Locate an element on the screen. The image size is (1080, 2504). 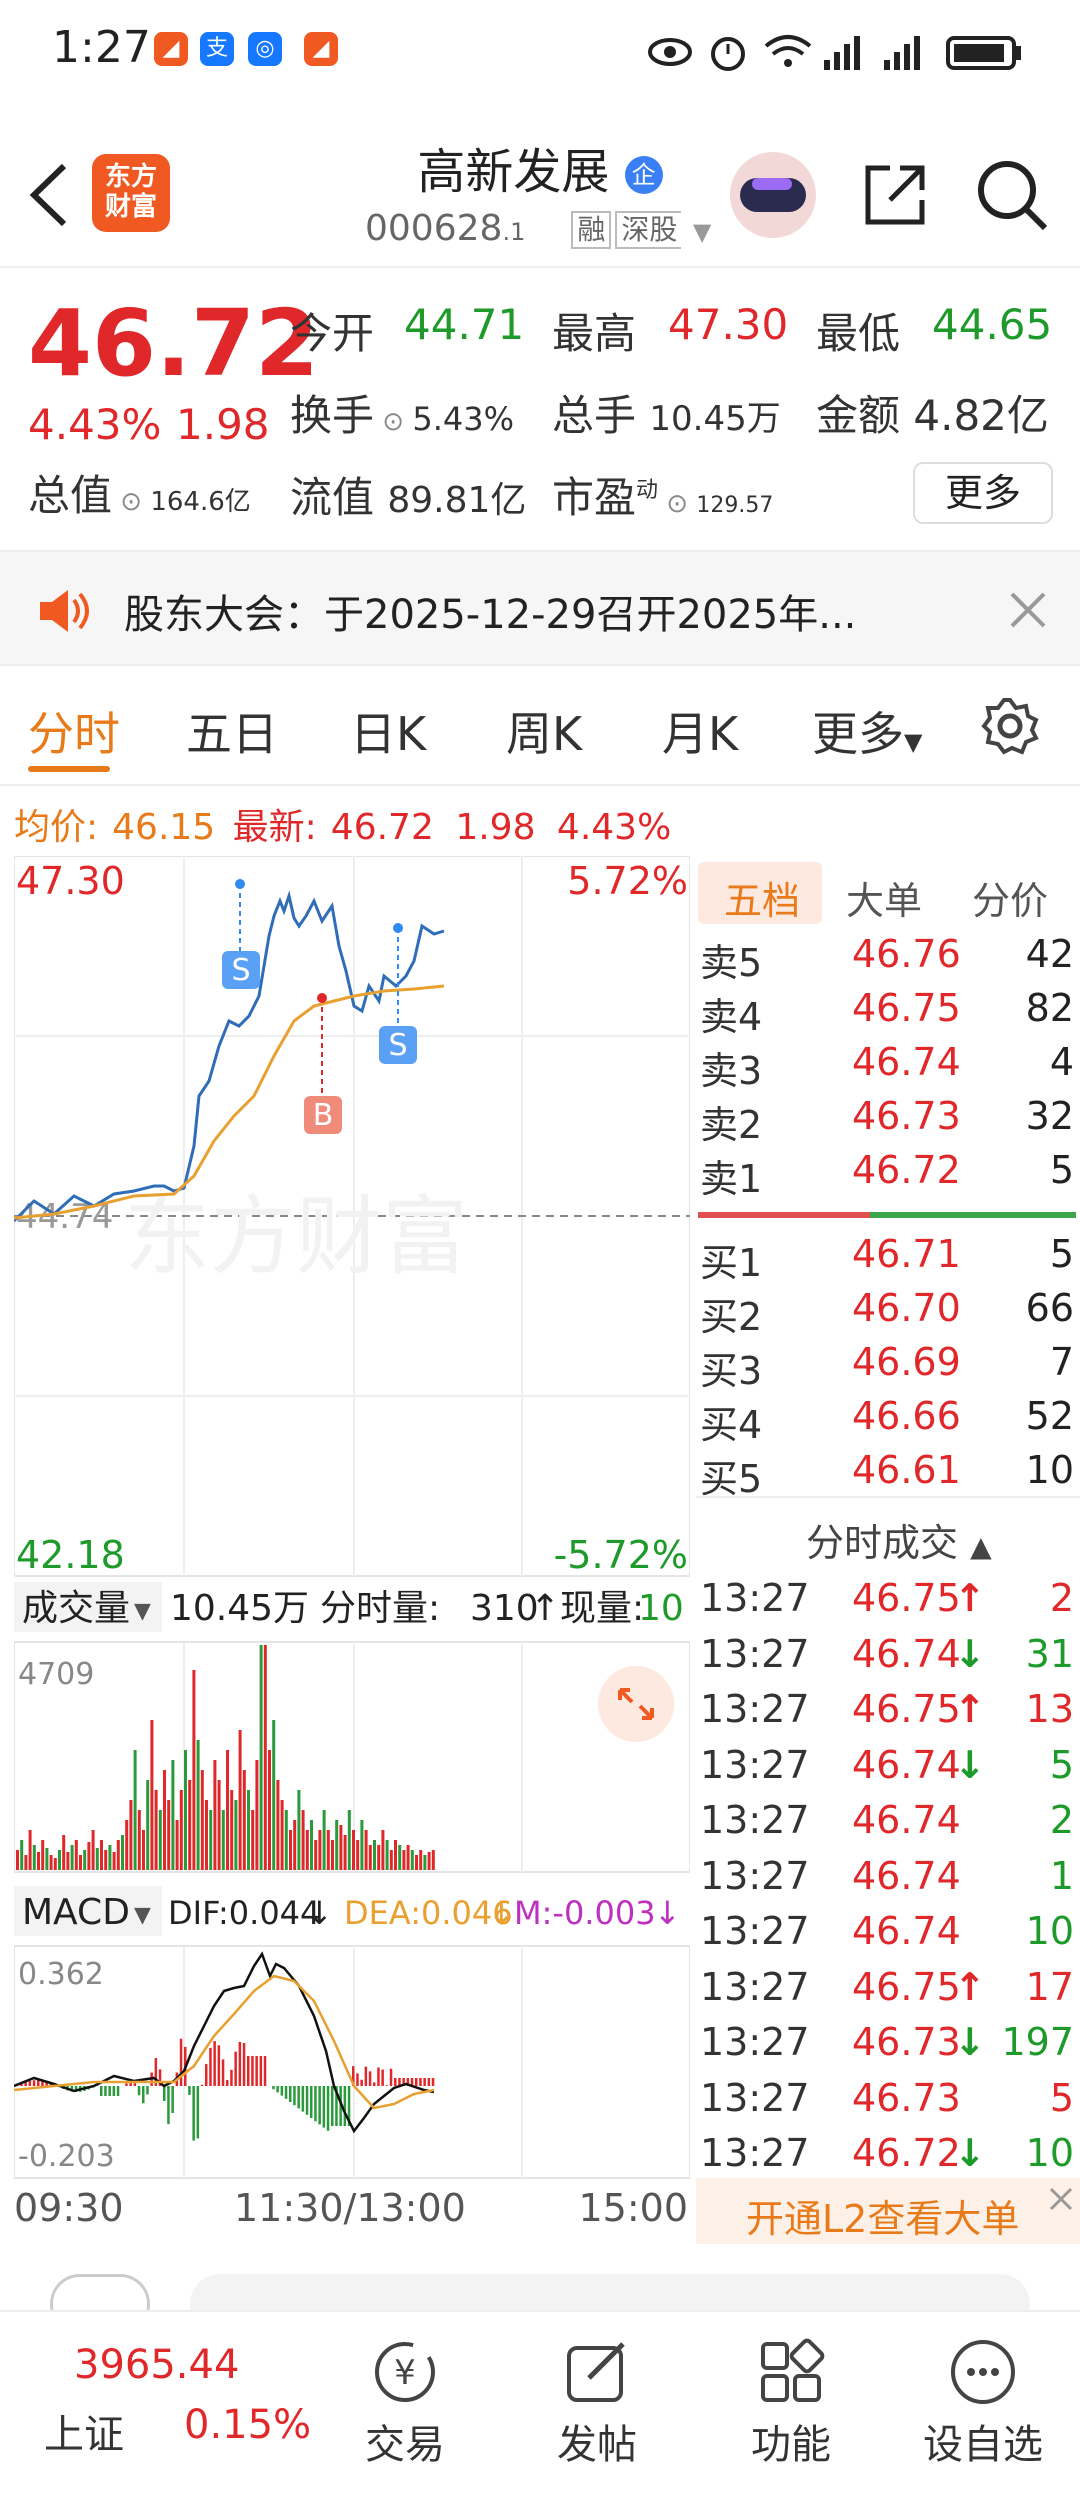
y-min-label: 42.18 is located at coordinates (70, 1555).